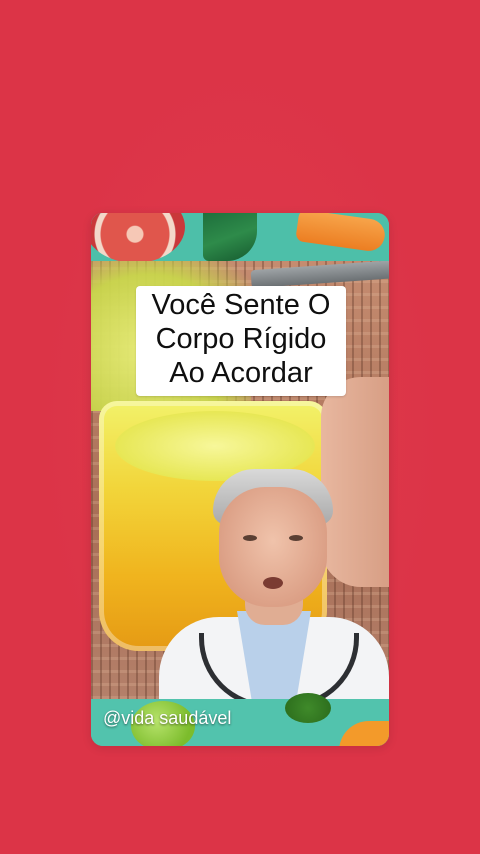 The width and height of the screenshot is (480, 854). Describe the element at coordinates (364, 733) in the screenshot. I see `orange-slice-icon` at that location.